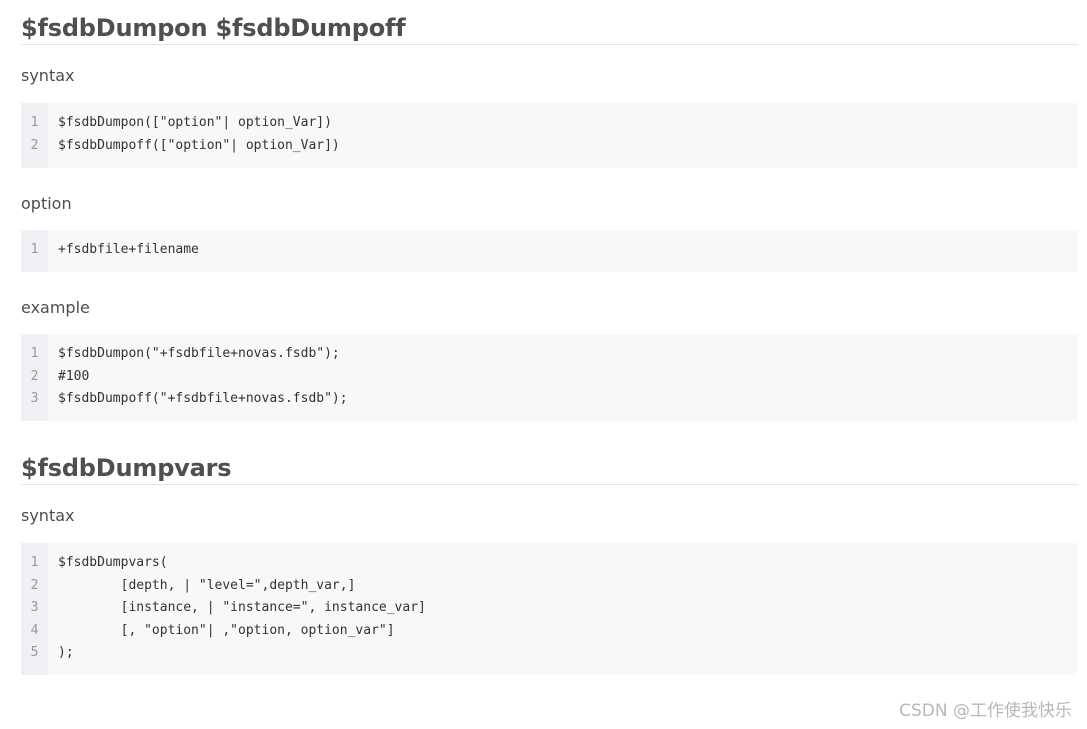  What do you see at coordinates (985, 711) in the screenshot?
I see `watermark: CSDN @工作使我快乐` at bounding box center [985, 711].